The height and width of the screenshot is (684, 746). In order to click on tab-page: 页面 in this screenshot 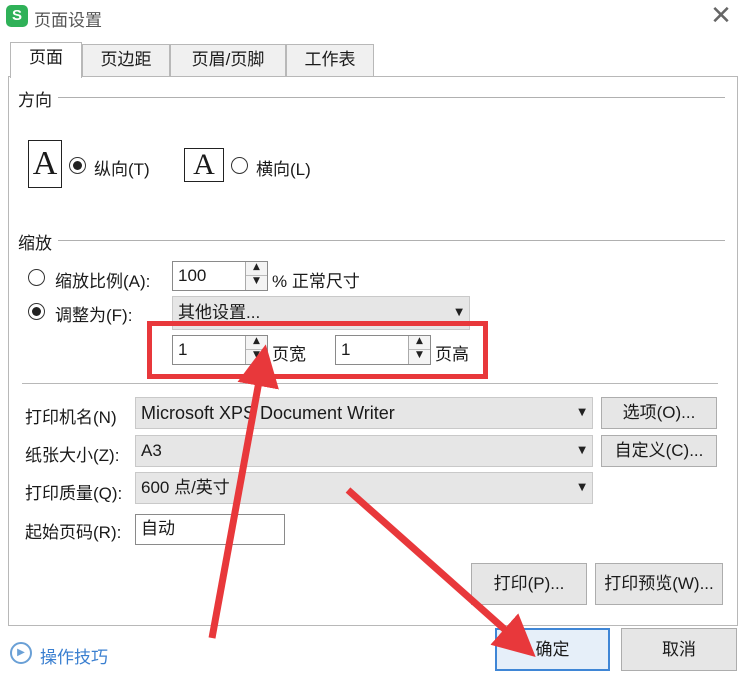, I will do `click(46, 60)`.